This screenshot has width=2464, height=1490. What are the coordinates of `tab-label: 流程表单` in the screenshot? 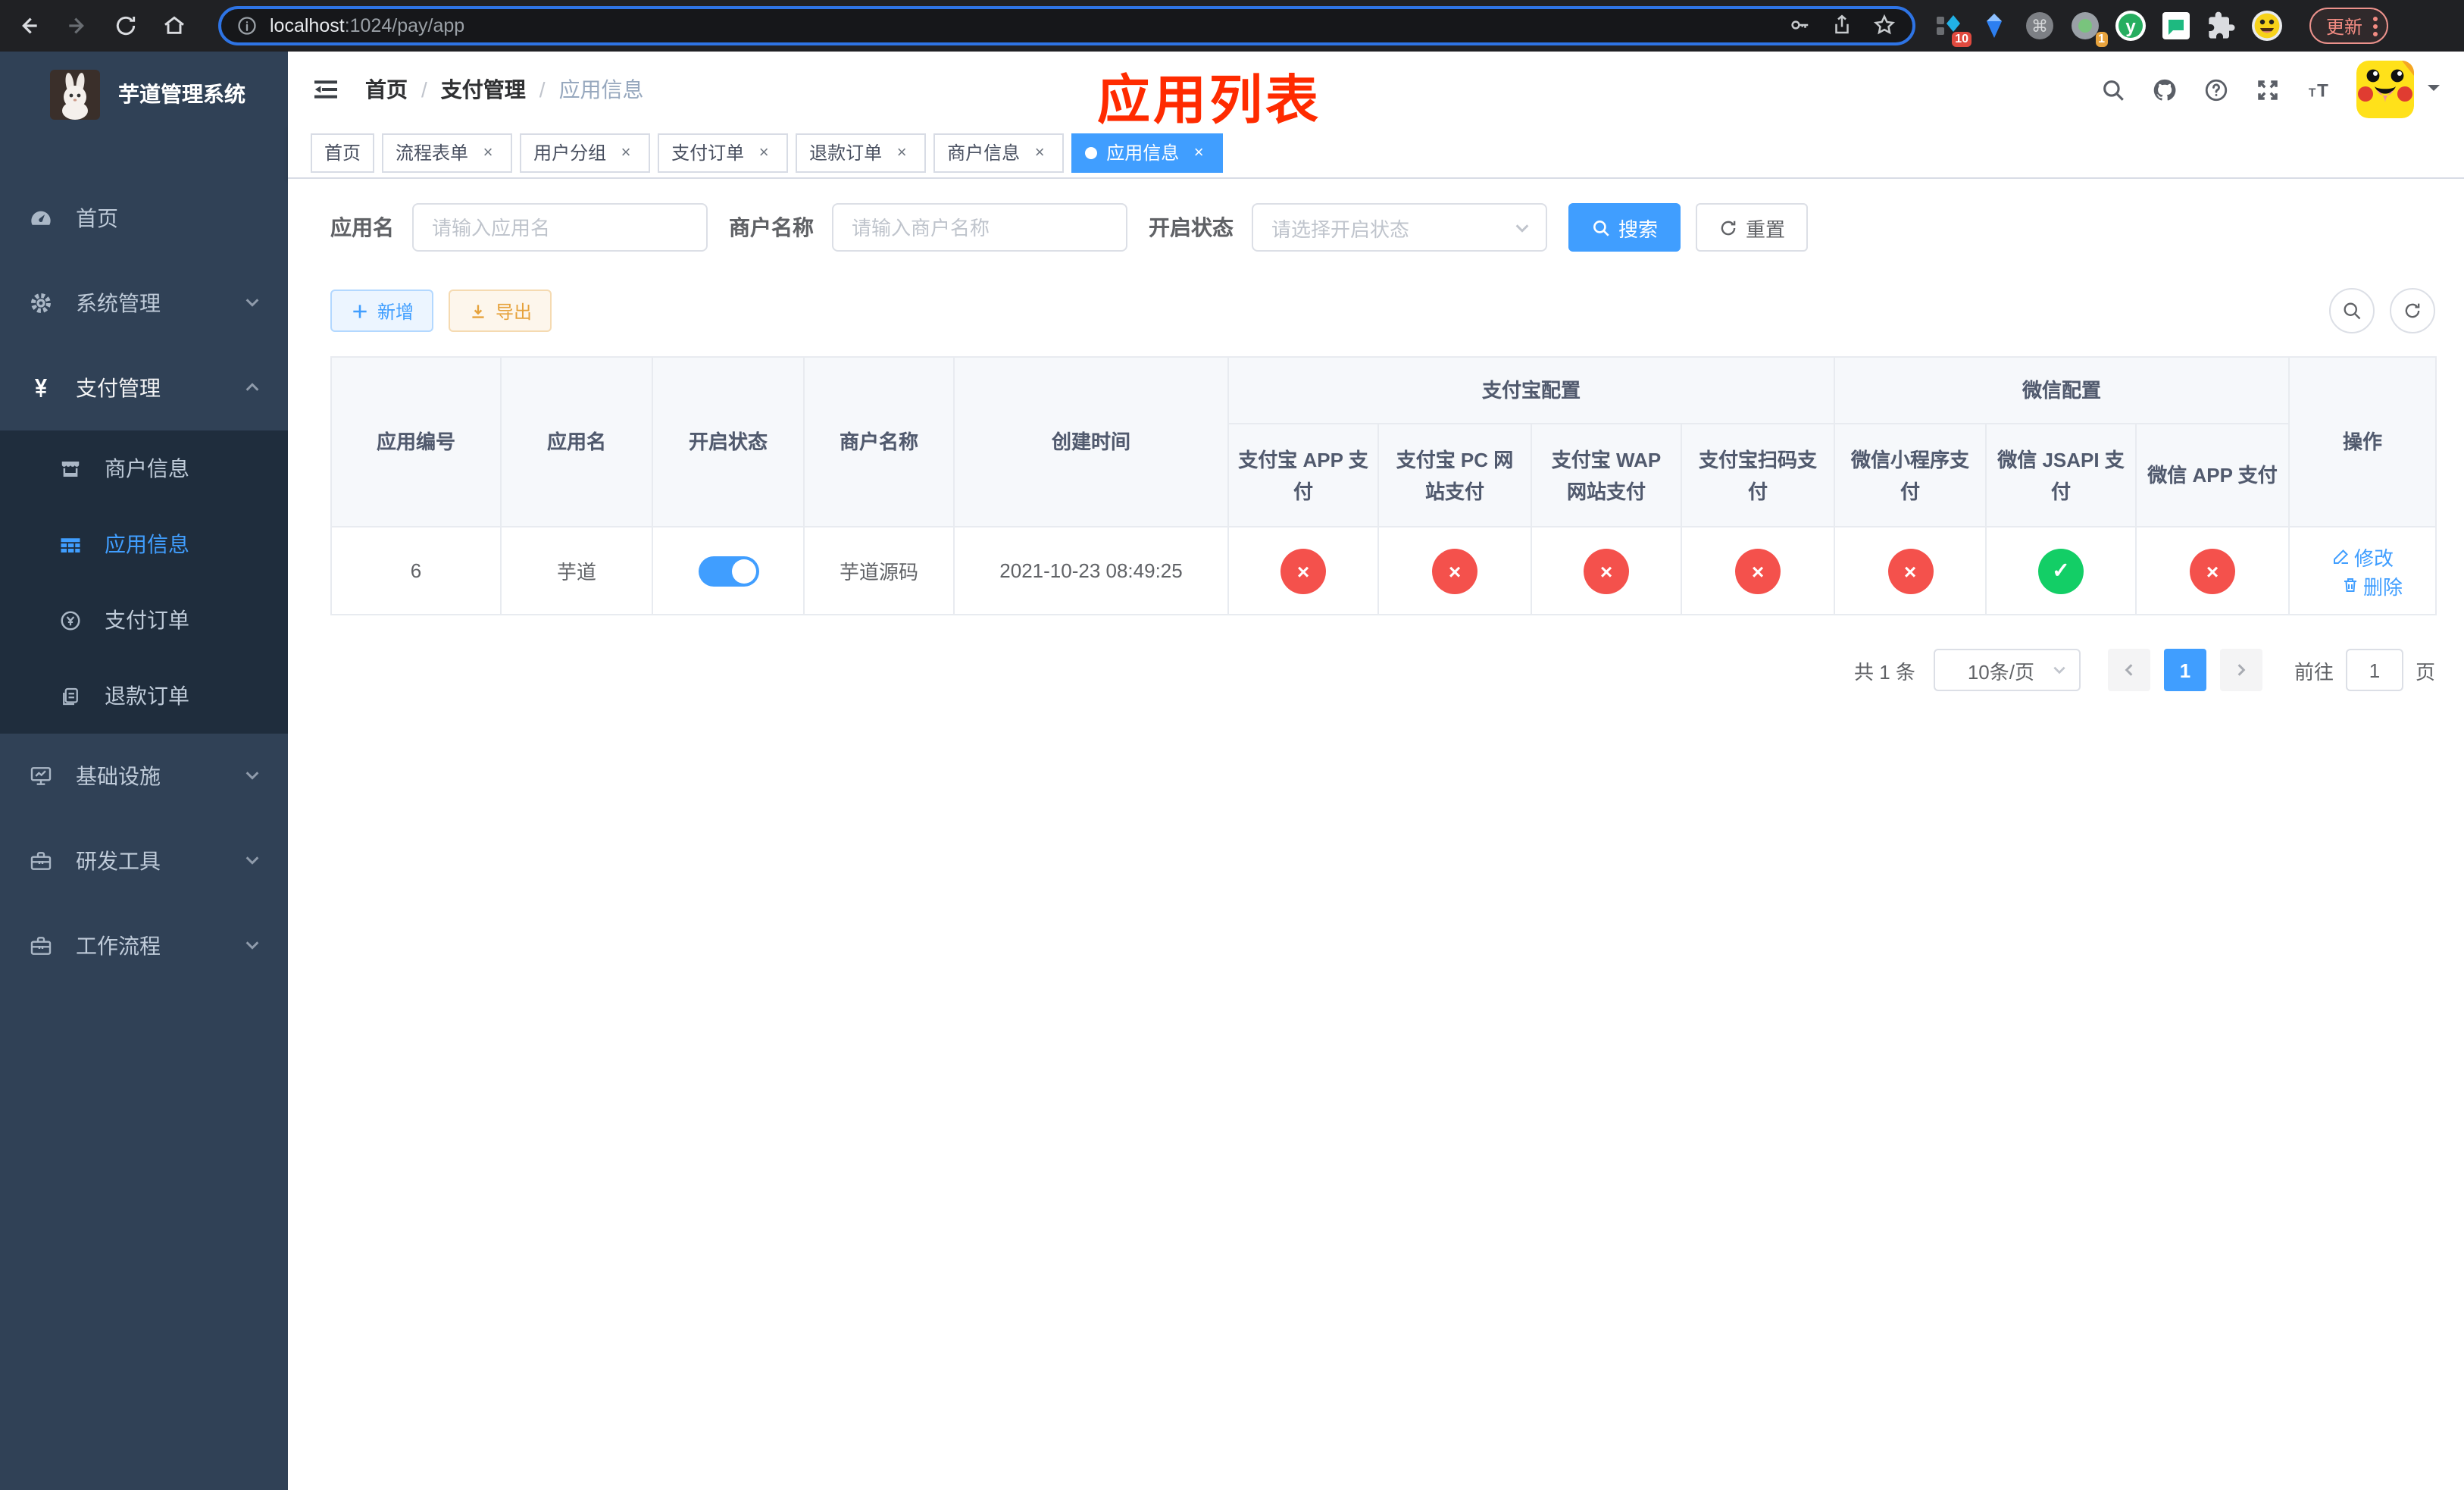 It's located at (432, 153).